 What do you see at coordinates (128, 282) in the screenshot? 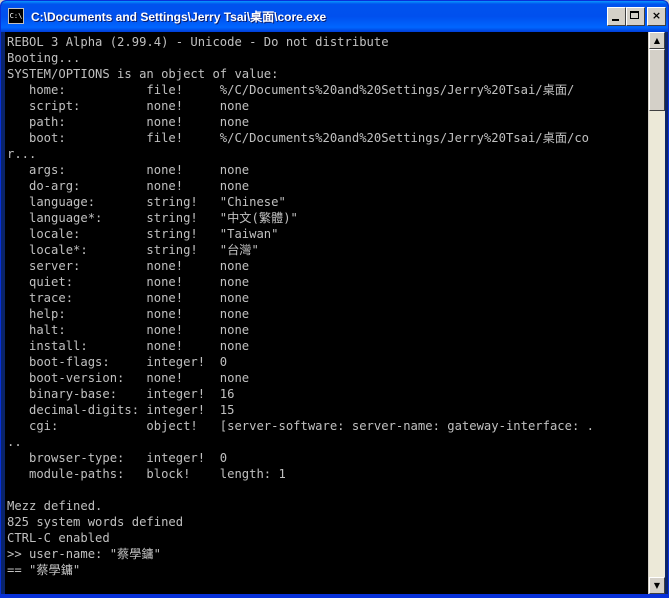
I see `console-line: quiet: none! none` at bounding box center [128, 282].